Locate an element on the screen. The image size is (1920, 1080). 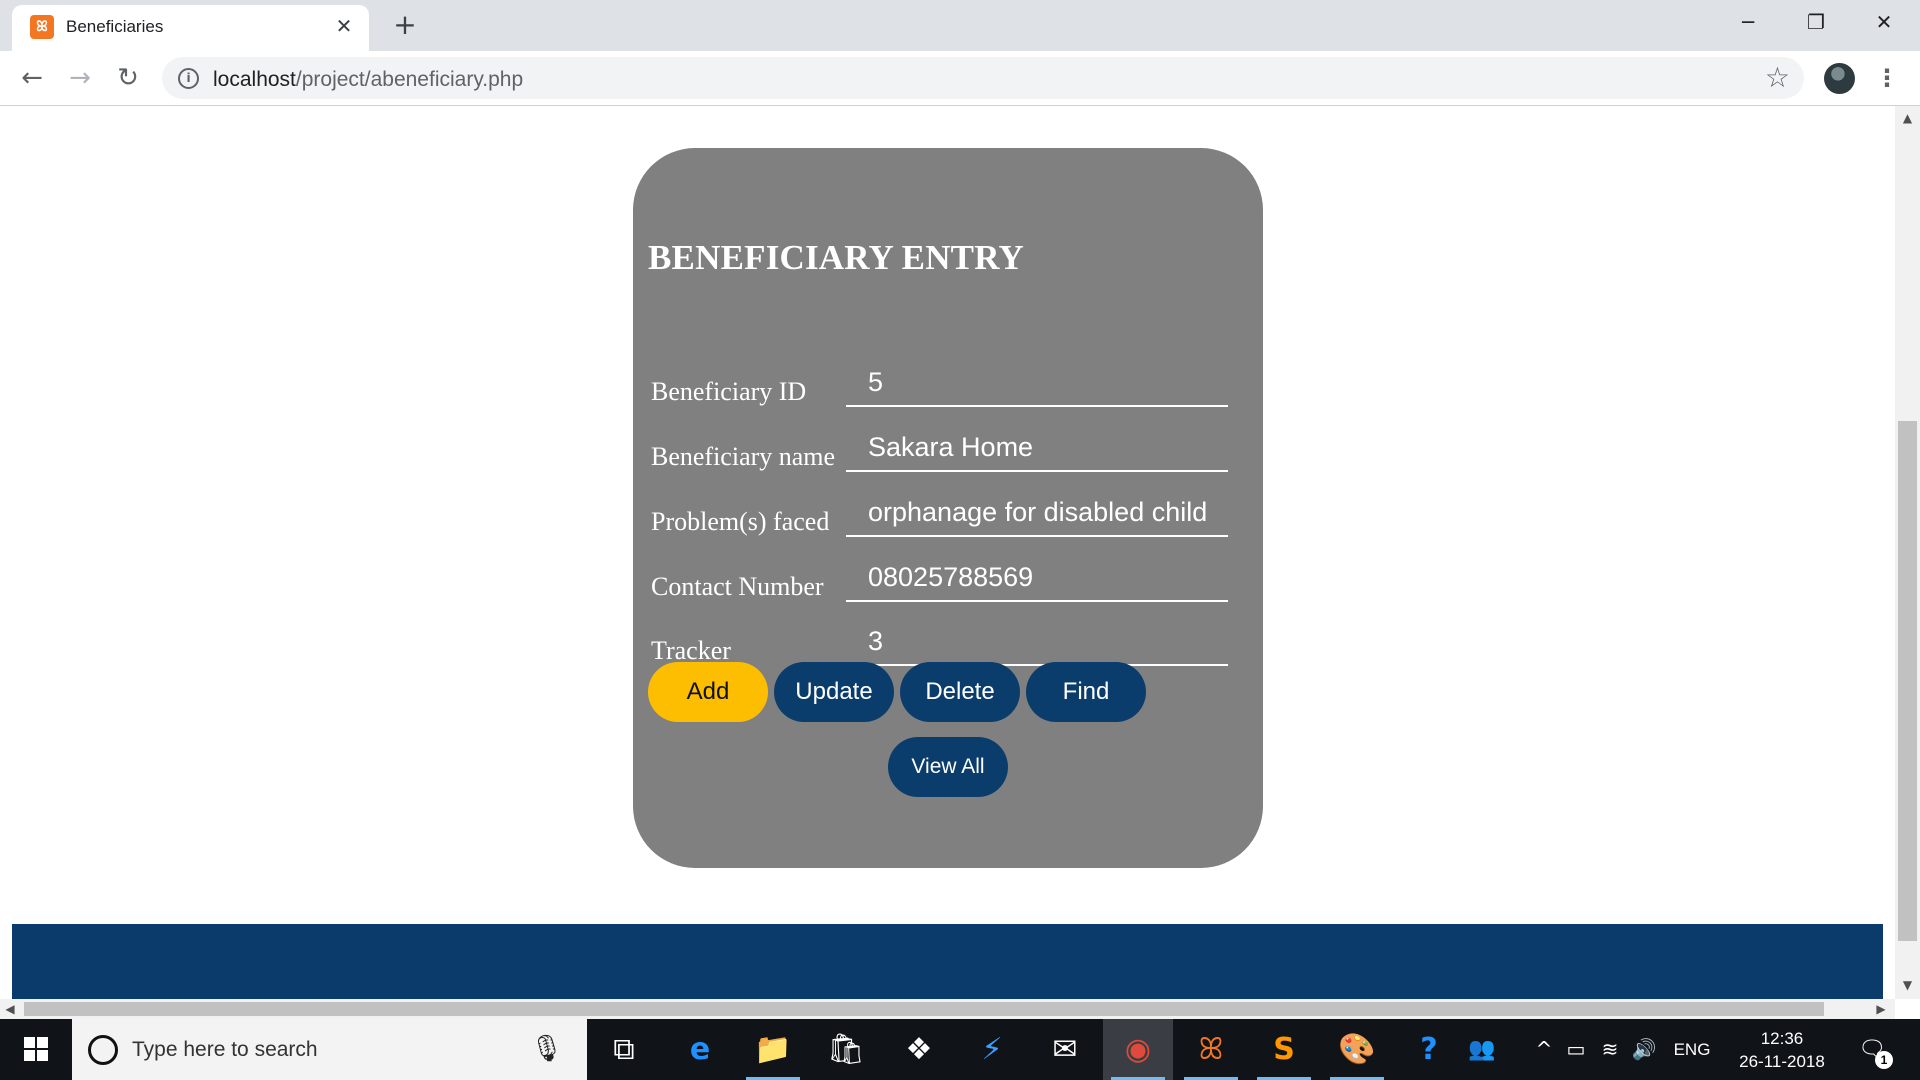
profile-avatar is located at coordinates (1839, 78).